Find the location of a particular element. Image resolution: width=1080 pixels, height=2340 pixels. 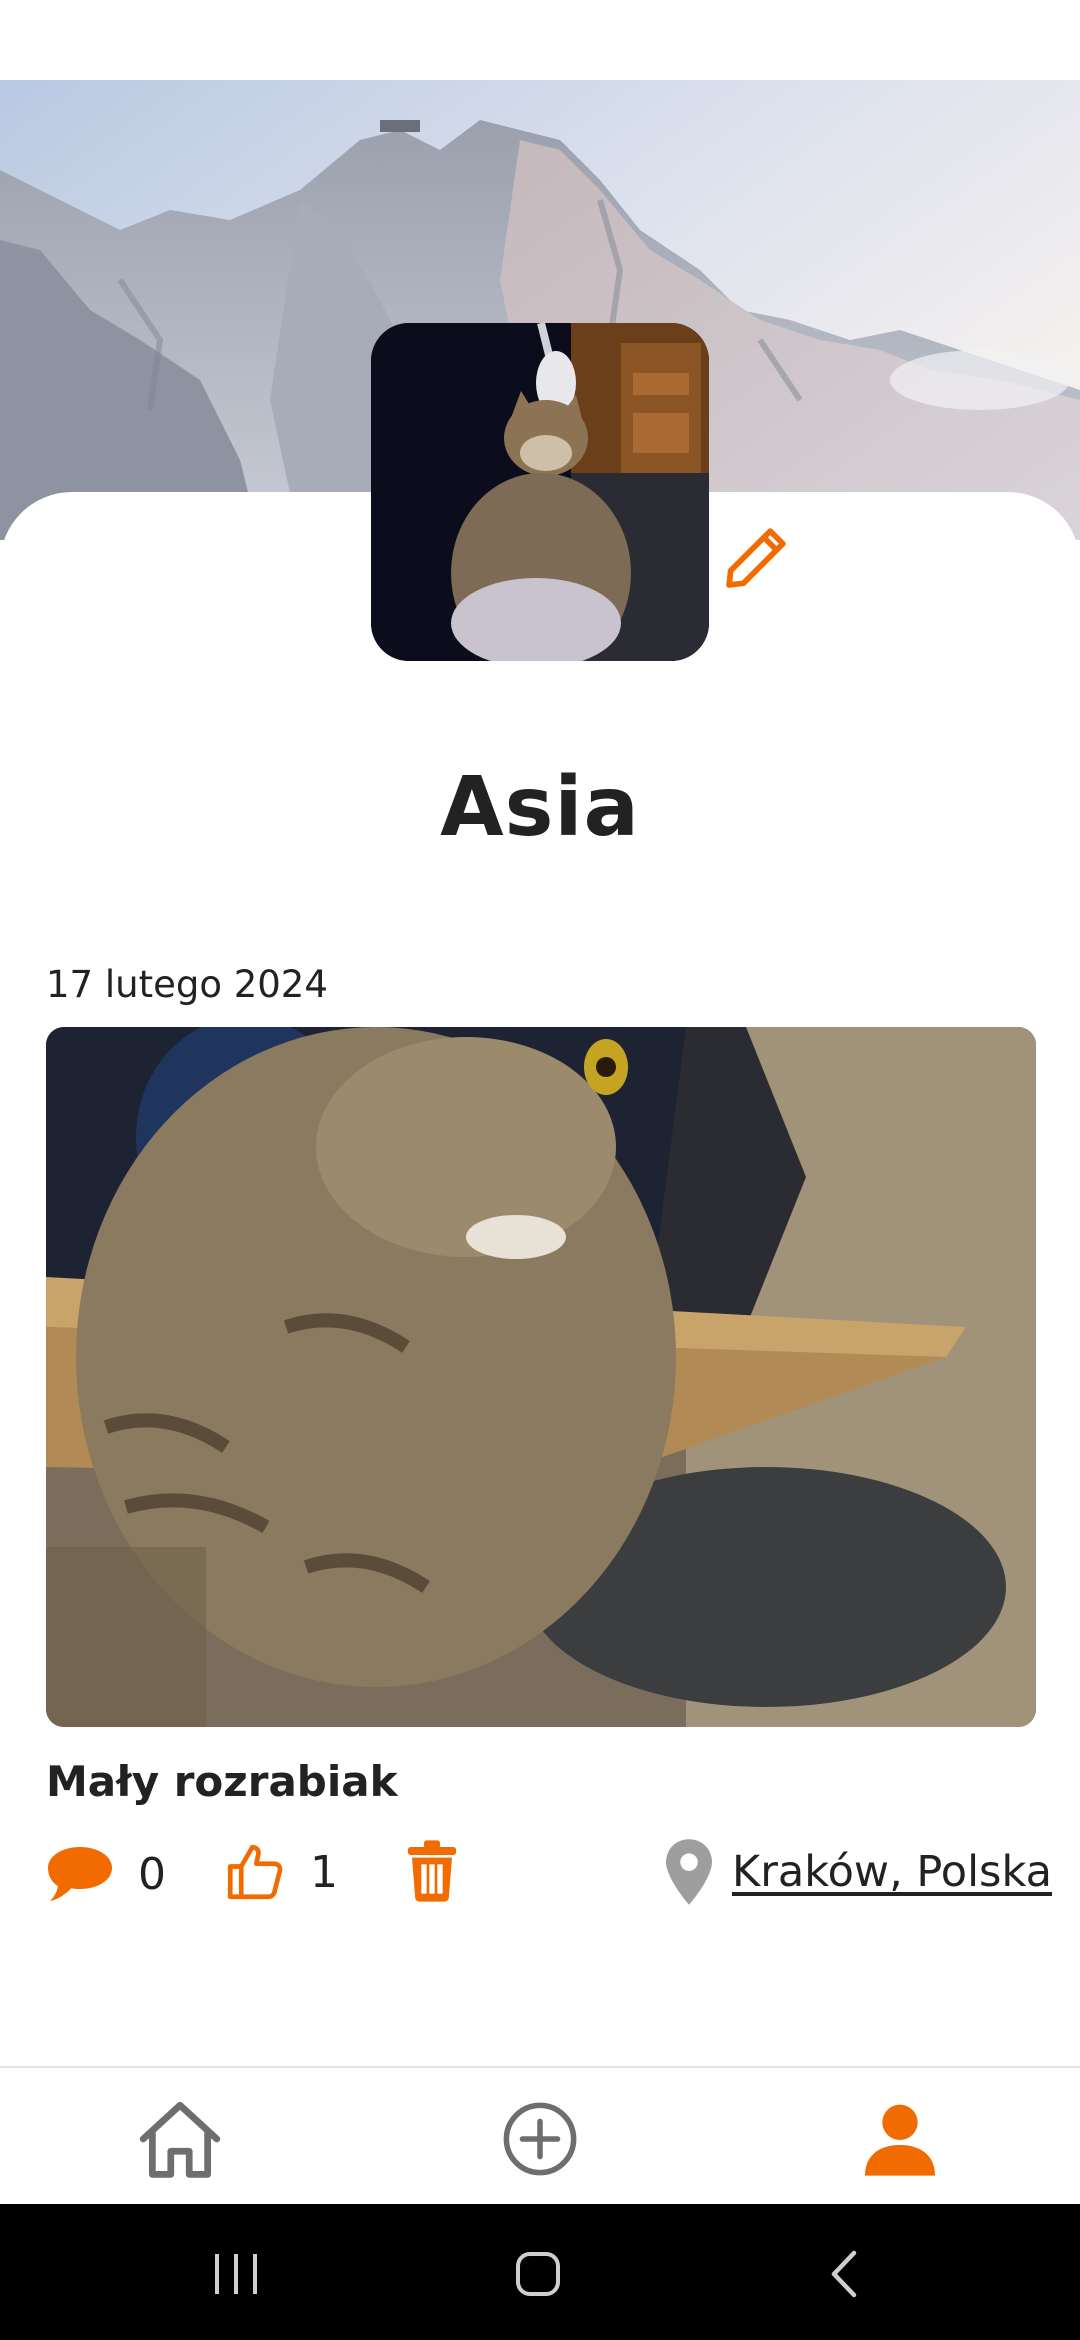

nav-add-button is located at coordinates (540, 2139).